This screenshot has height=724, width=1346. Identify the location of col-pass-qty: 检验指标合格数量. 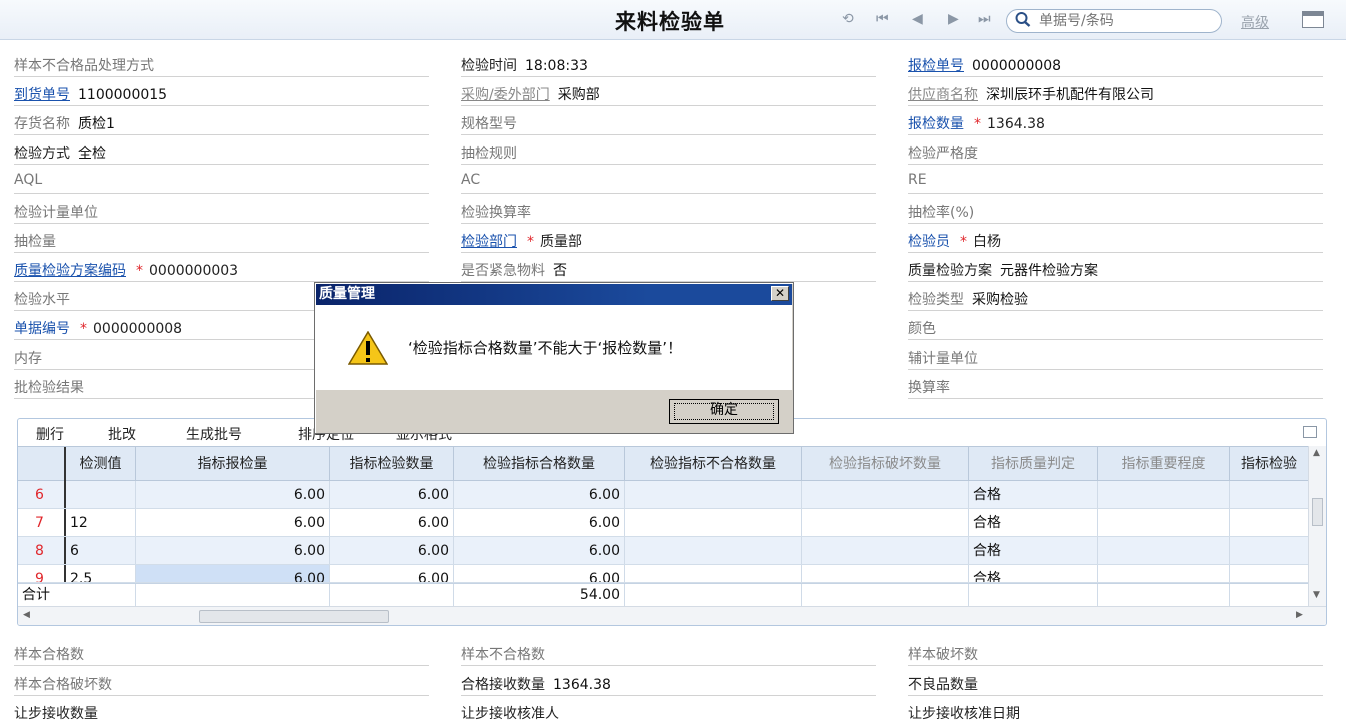
(539, 464).